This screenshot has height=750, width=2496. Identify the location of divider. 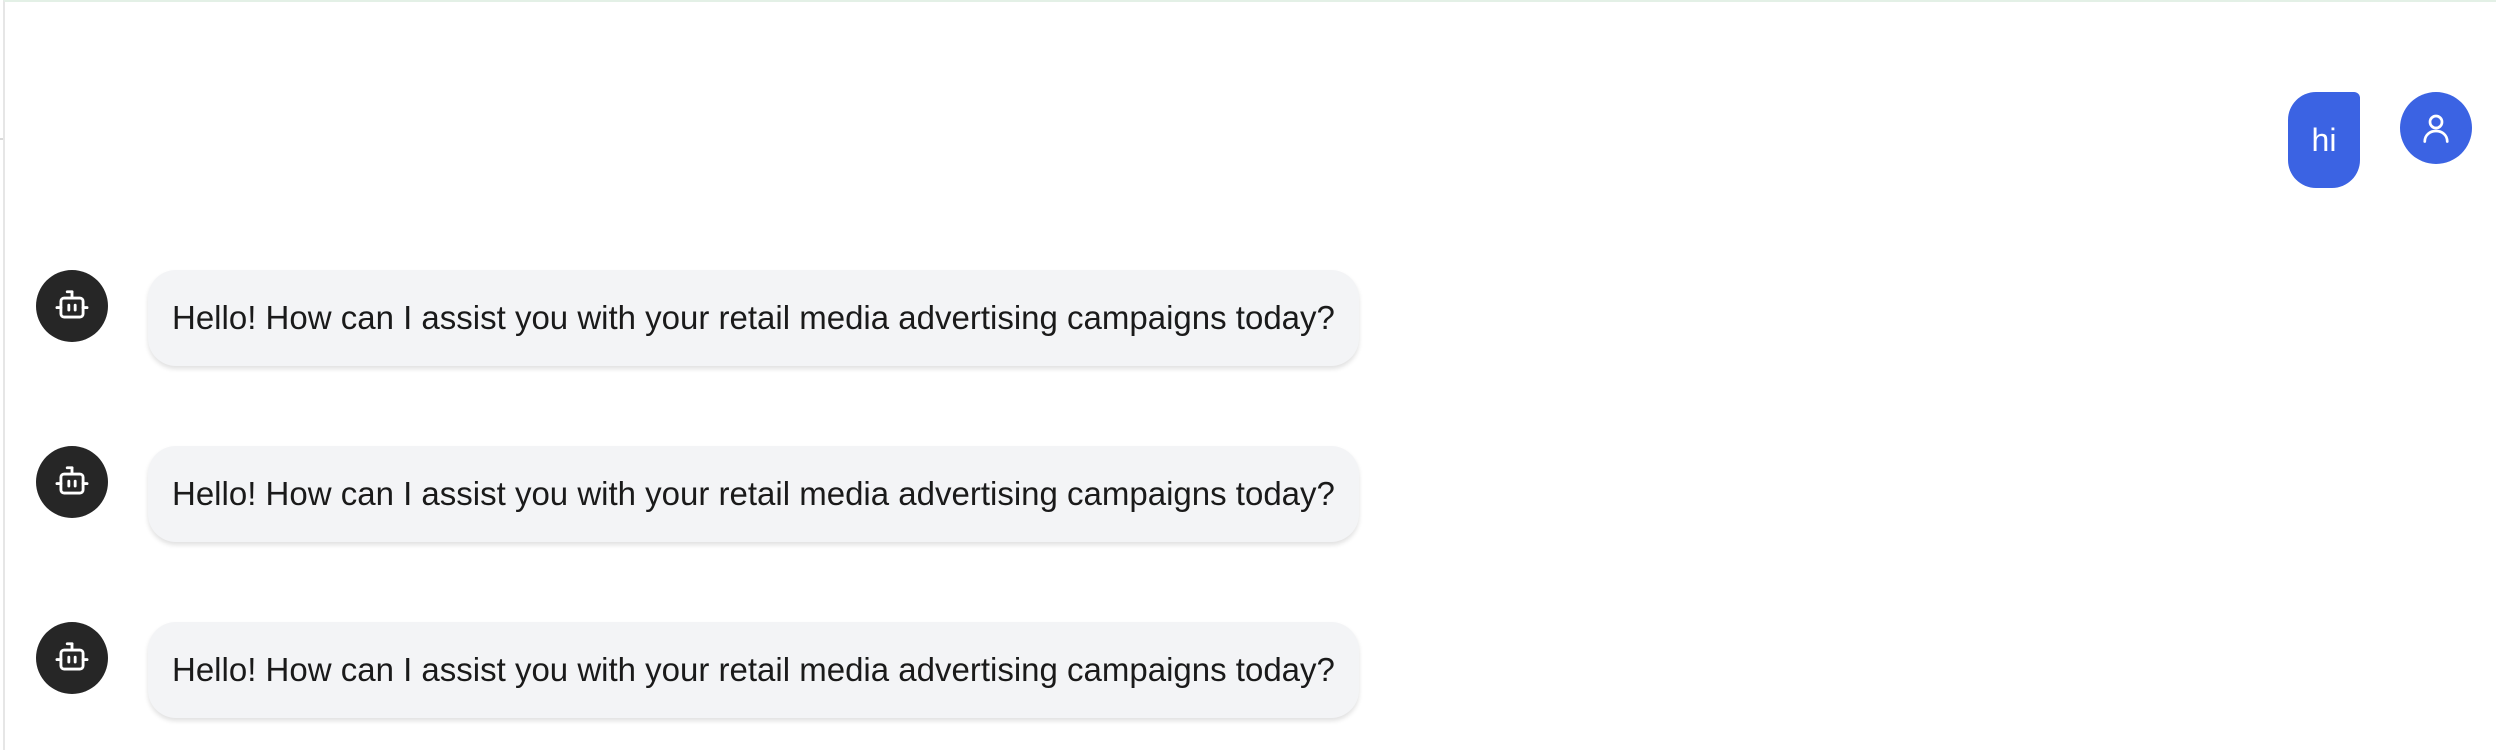
(1, 139).